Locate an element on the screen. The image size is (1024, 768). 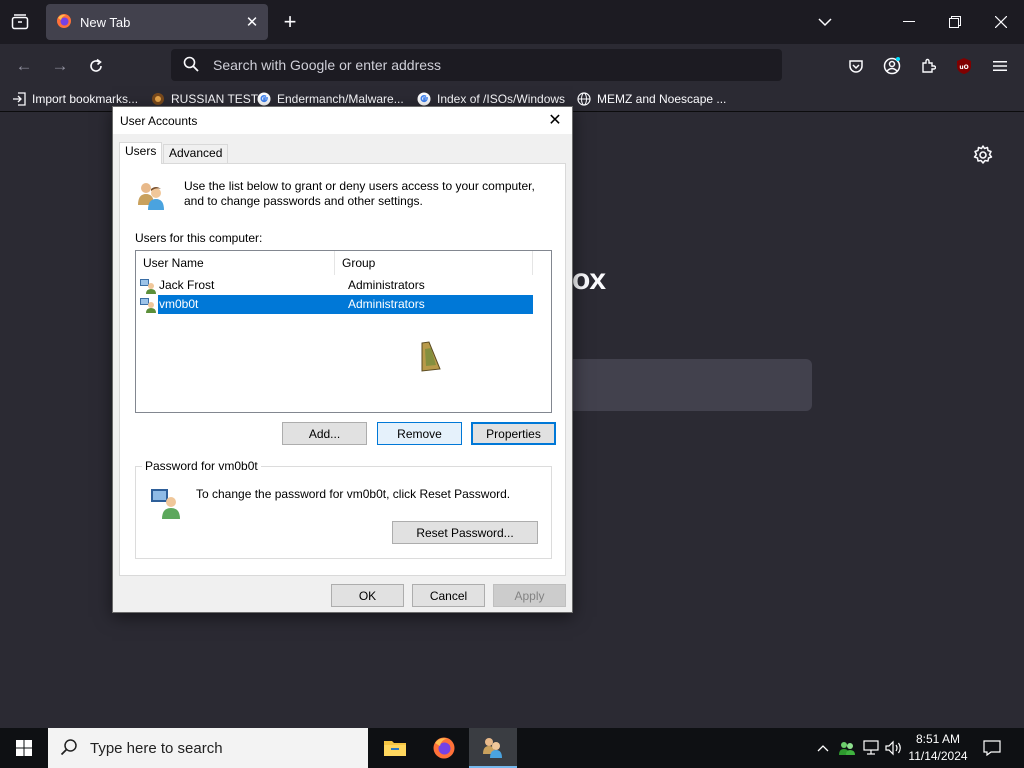
extensions-icon is located at coordinates (928, 66).